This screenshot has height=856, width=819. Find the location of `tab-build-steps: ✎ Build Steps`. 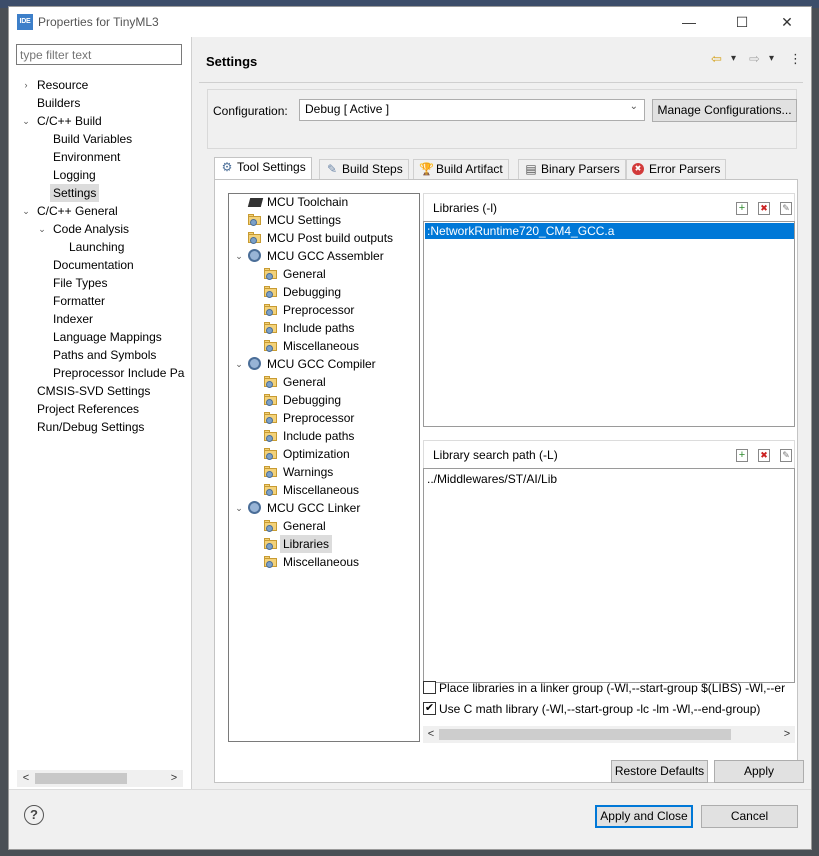

tab-build-steps: ✎ Build Steps is located at coordinates (364, 169).